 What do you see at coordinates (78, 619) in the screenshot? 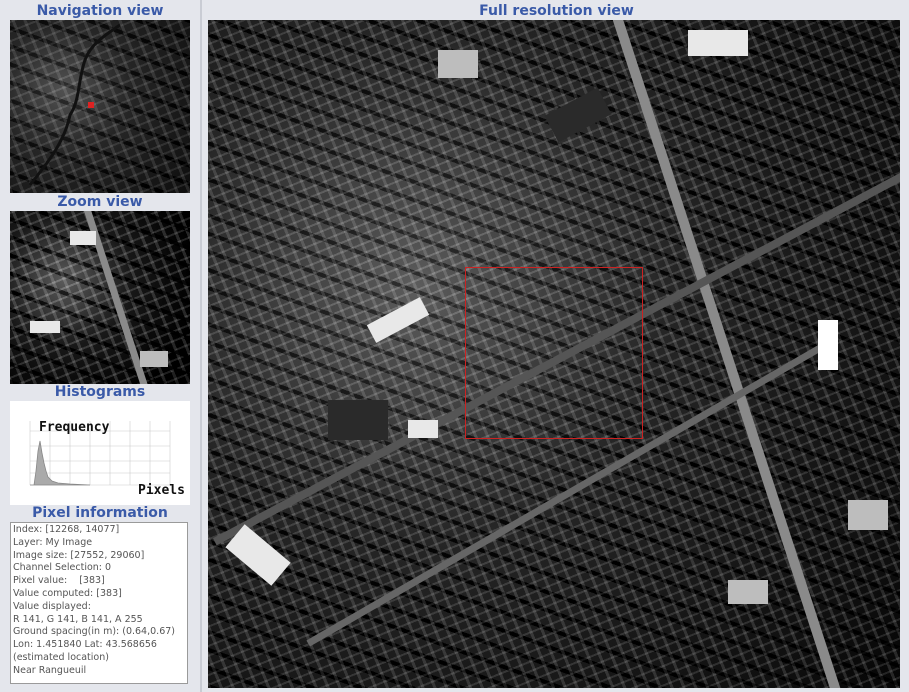
I see `pixel-info-rgba: R 141, G 141, B 141, A 255` at bounding box center [78, 619].